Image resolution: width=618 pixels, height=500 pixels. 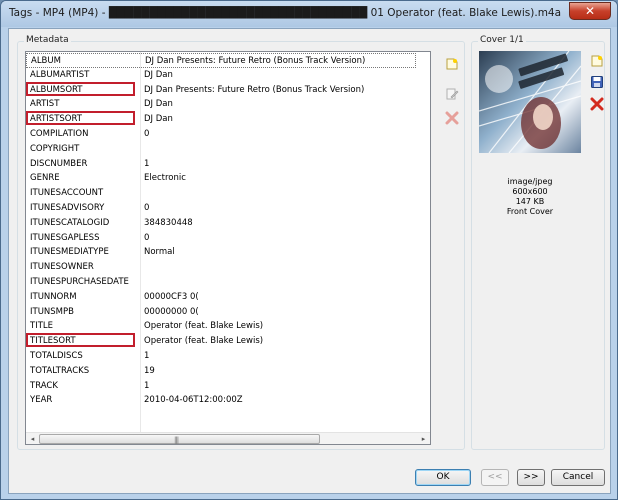 What do you see at coordinates (502, 40) in the screenshot?
I see `cover-group-label: Cover 1/1` at bounding box center [502, 40].